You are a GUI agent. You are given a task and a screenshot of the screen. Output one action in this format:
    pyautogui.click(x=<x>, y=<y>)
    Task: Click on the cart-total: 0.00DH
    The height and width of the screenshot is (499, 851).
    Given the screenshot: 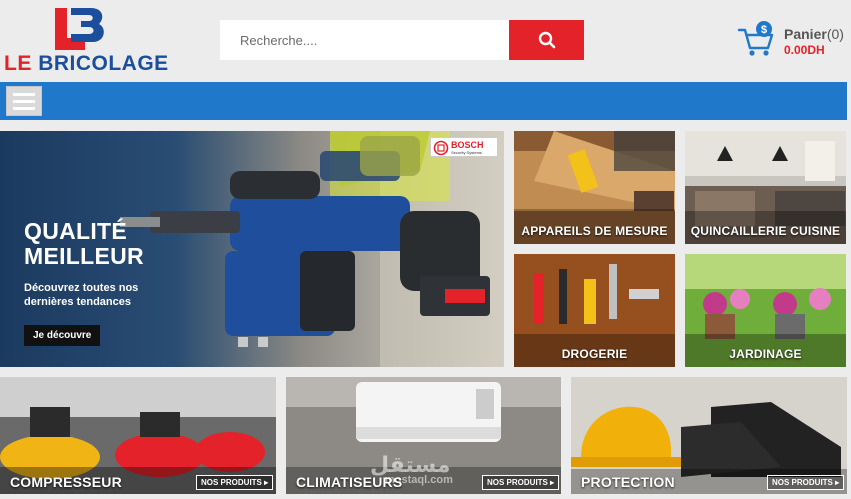 What is the action you would take?
    pyautogui.click(x=804, y=50)
    